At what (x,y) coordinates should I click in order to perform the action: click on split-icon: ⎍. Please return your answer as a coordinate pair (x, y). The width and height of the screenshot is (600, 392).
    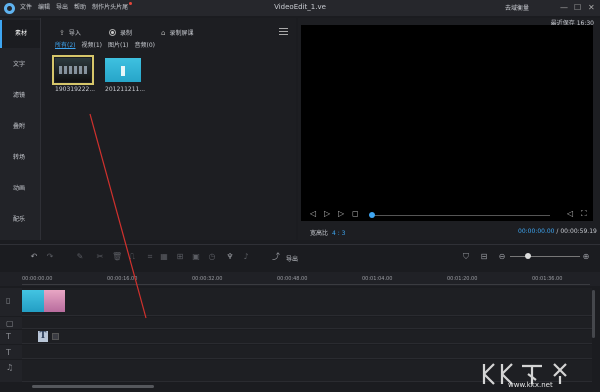
    Looking at the image, I should click on (132, 257).